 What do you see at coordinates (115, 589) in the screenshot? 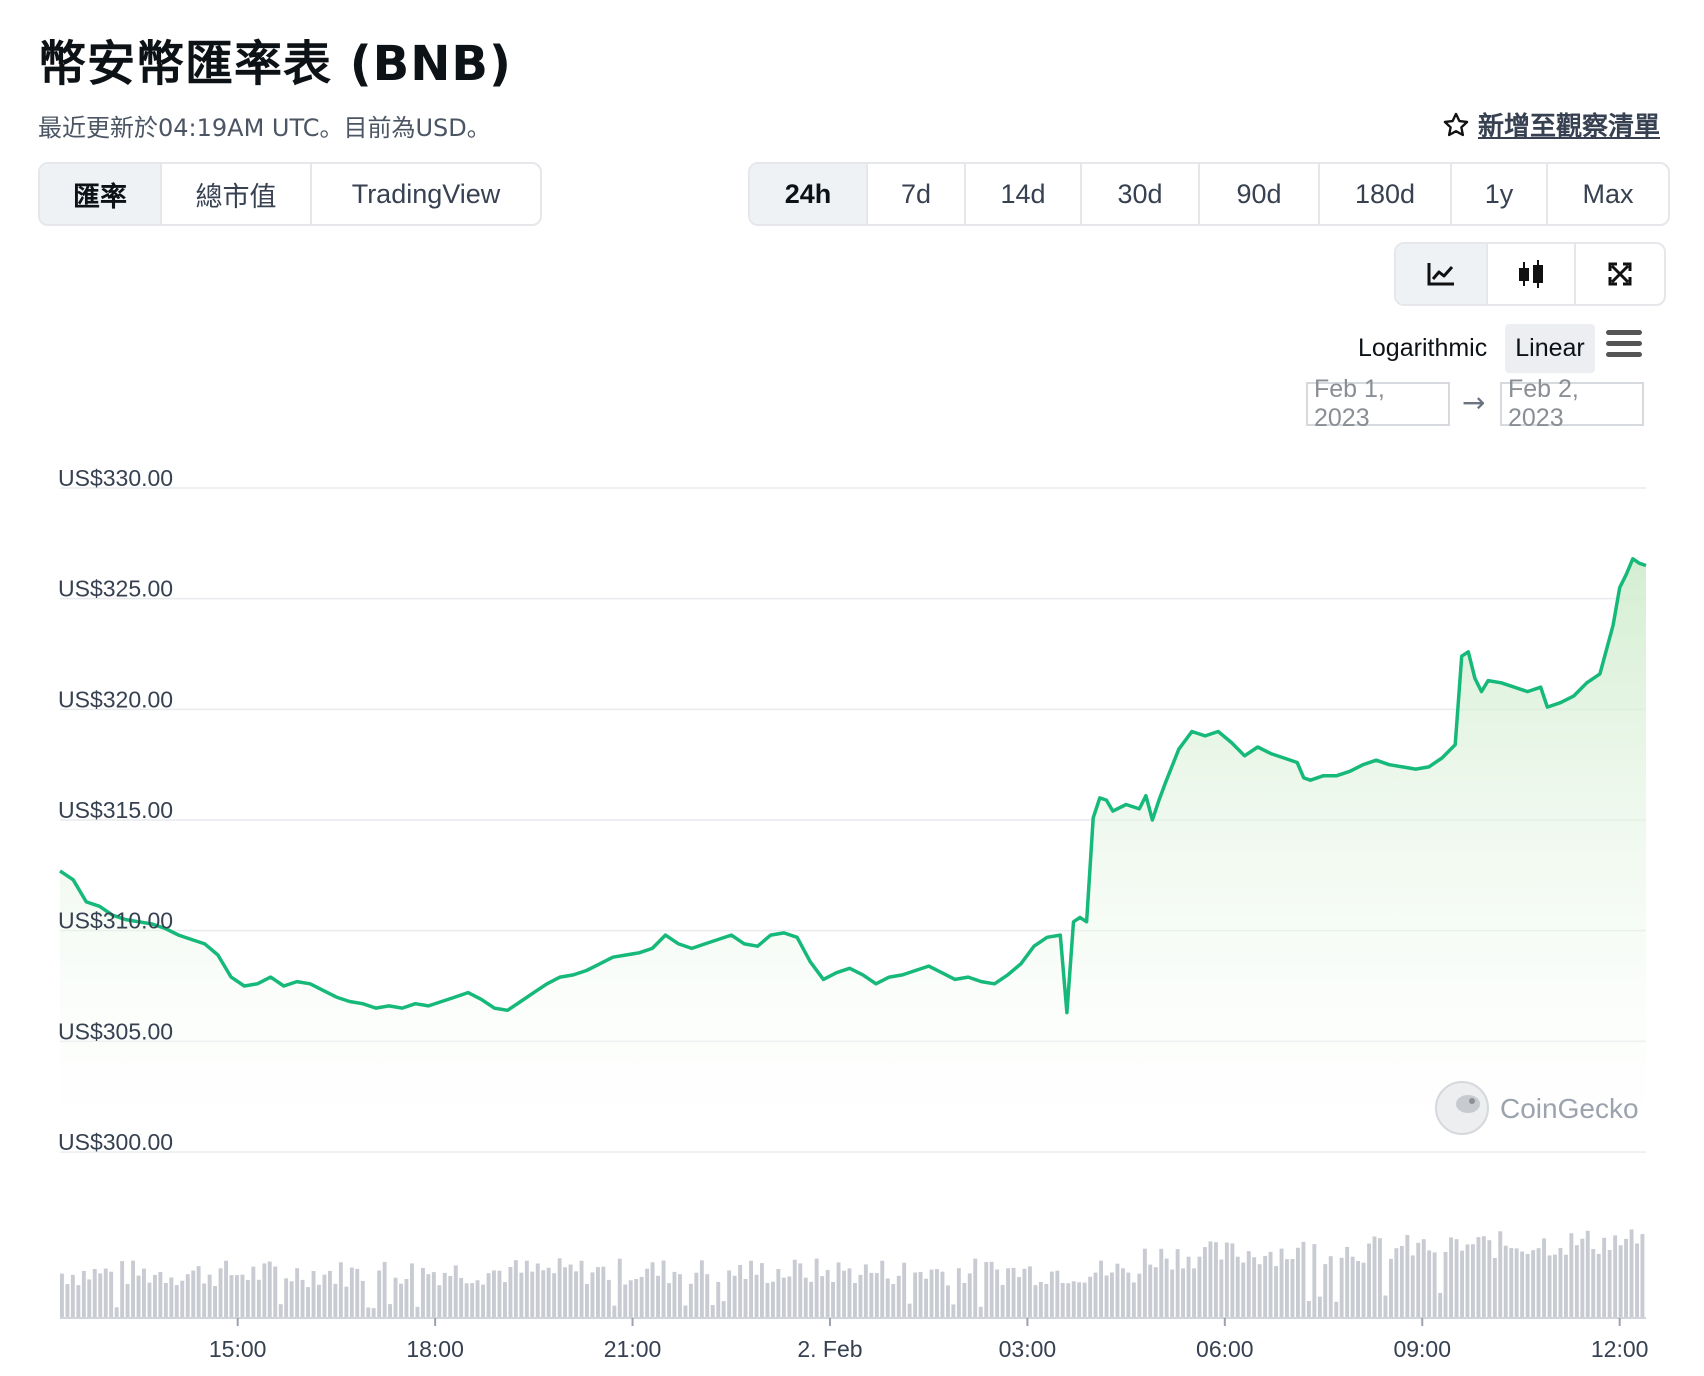
I see `y-tick-label: US$325.00` at bounding box center [115, 589].